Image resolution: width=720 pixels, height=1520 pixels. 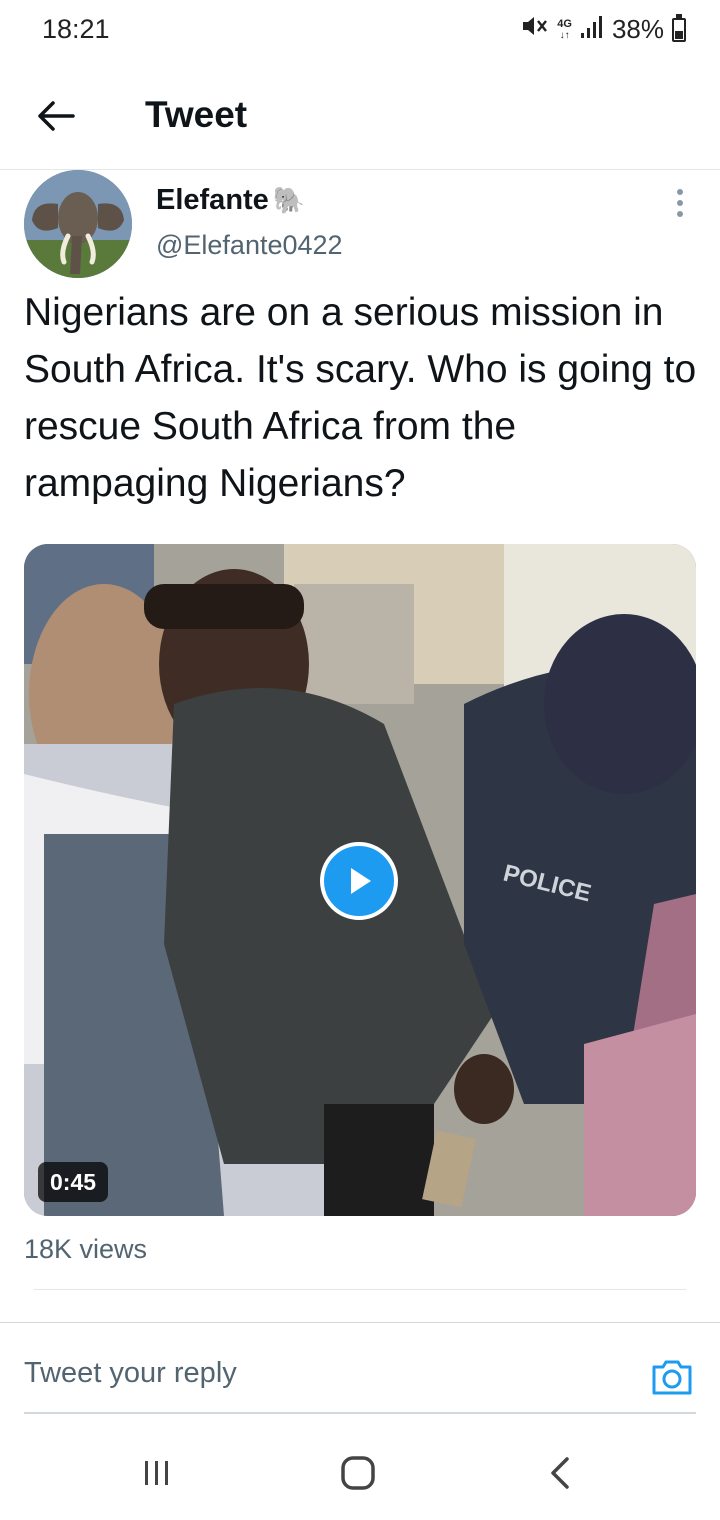 I want to click on home-icon, so click(x=358, y=1473).